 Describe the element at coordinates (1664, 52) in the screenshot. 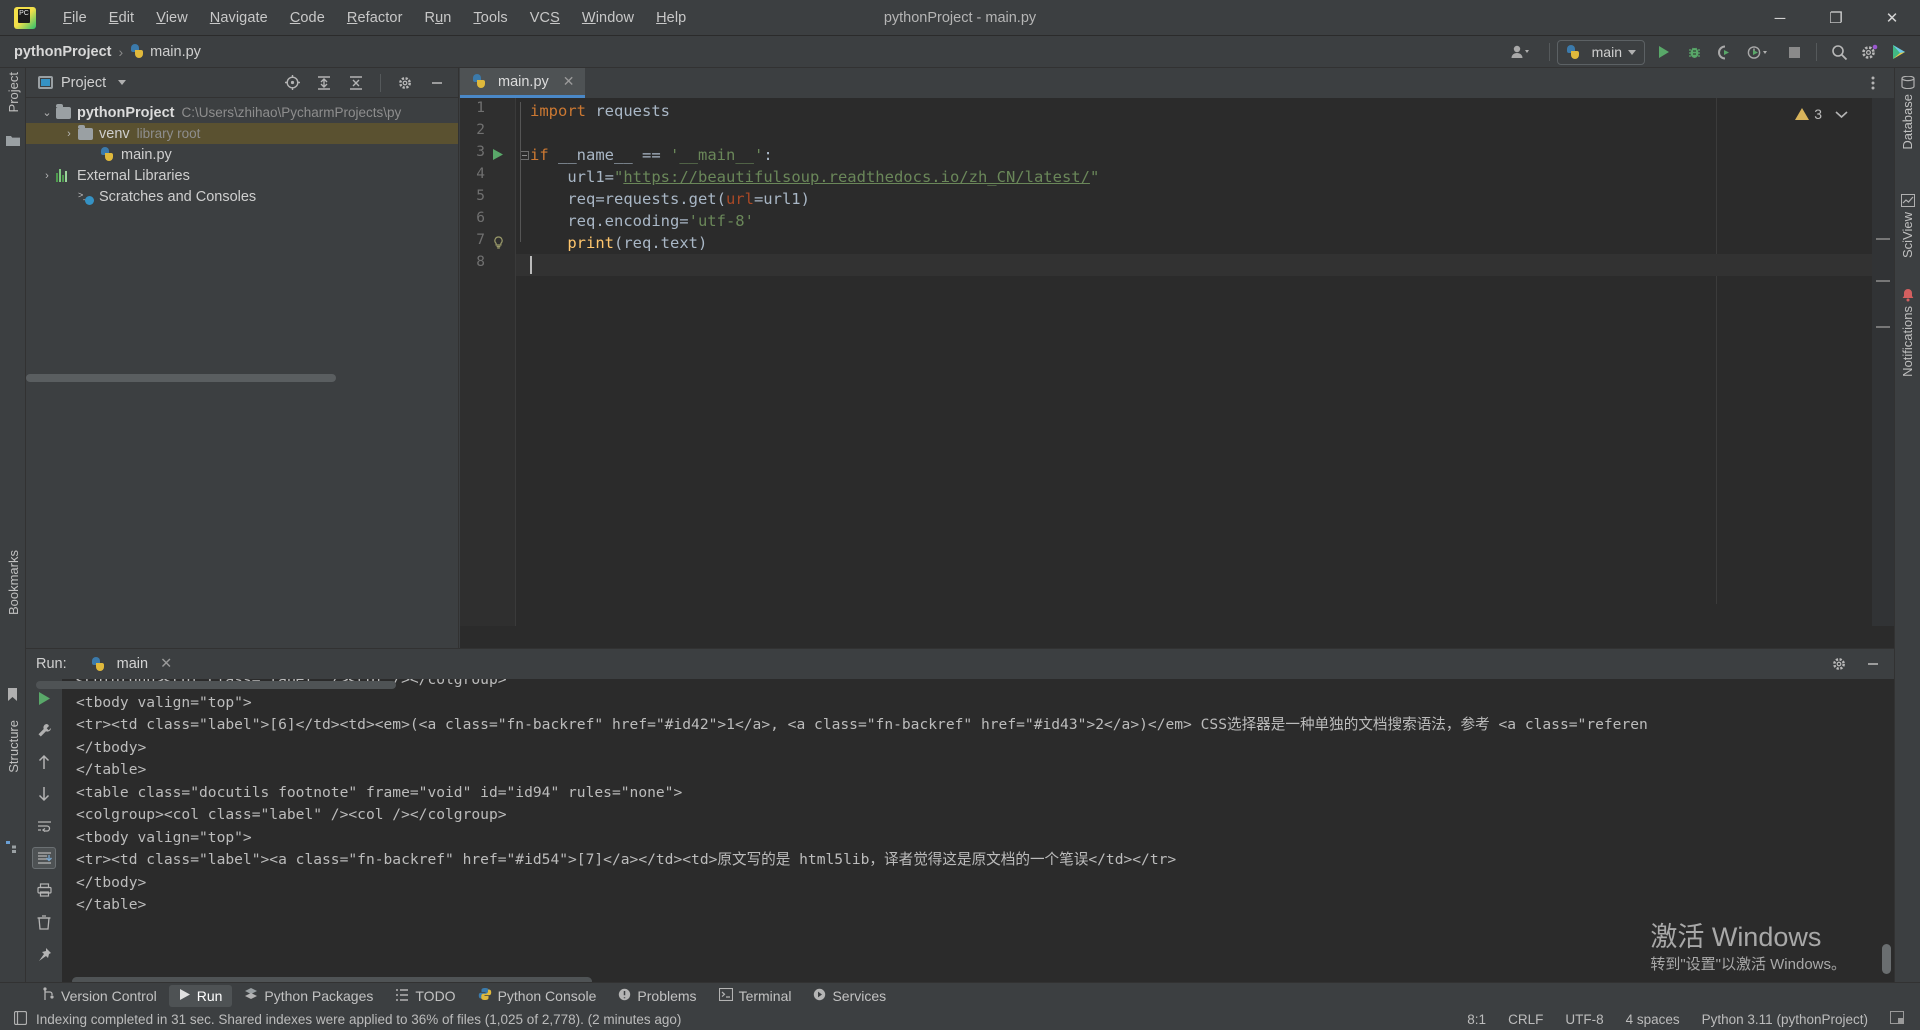

I see `run-button` at that location.